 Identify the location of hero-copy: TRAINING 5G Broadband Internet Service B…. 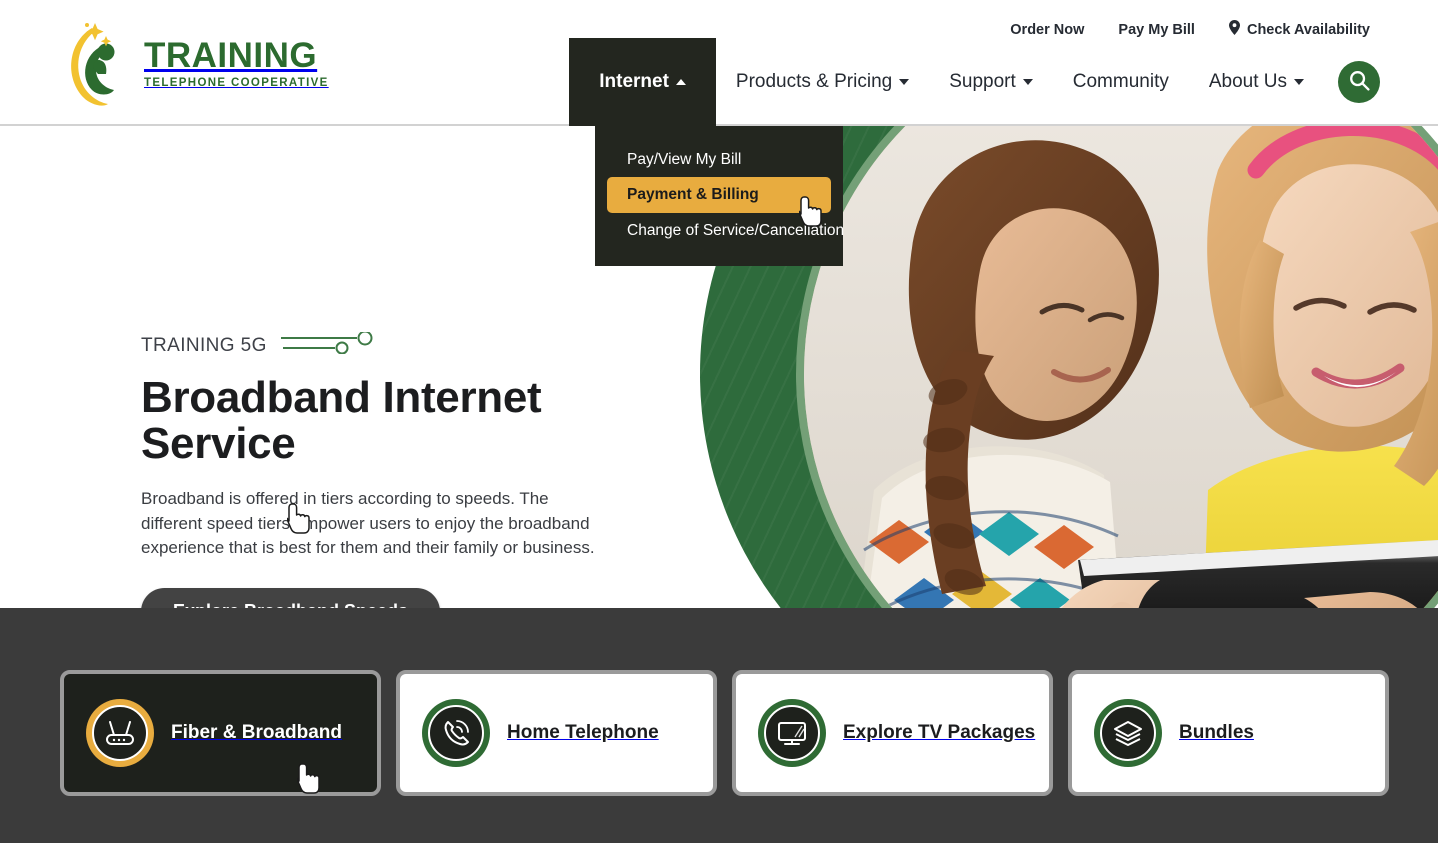
(376, 469).